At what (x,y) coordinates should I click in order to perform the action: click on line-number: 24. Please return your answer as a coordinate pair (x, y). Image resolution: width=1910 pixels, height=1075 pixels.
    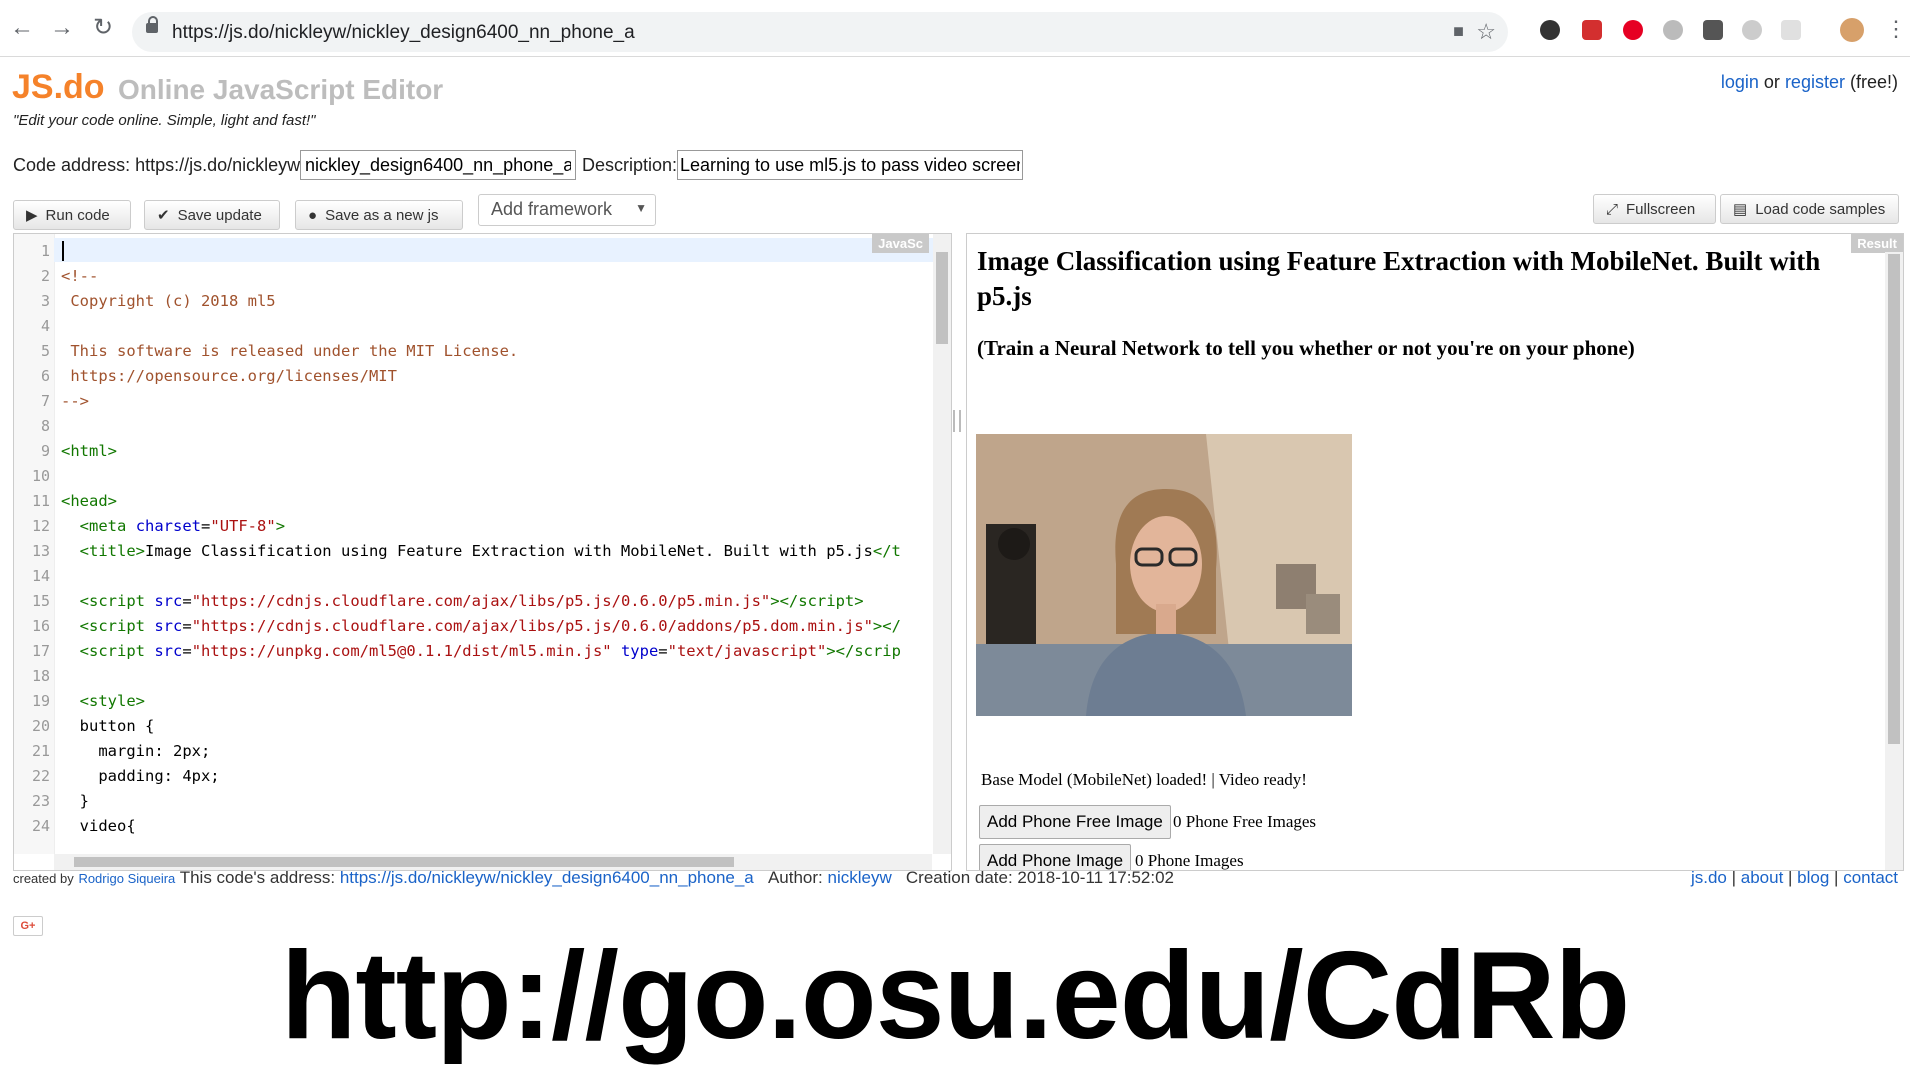
    Looking at the image, I should click on (40, 826).